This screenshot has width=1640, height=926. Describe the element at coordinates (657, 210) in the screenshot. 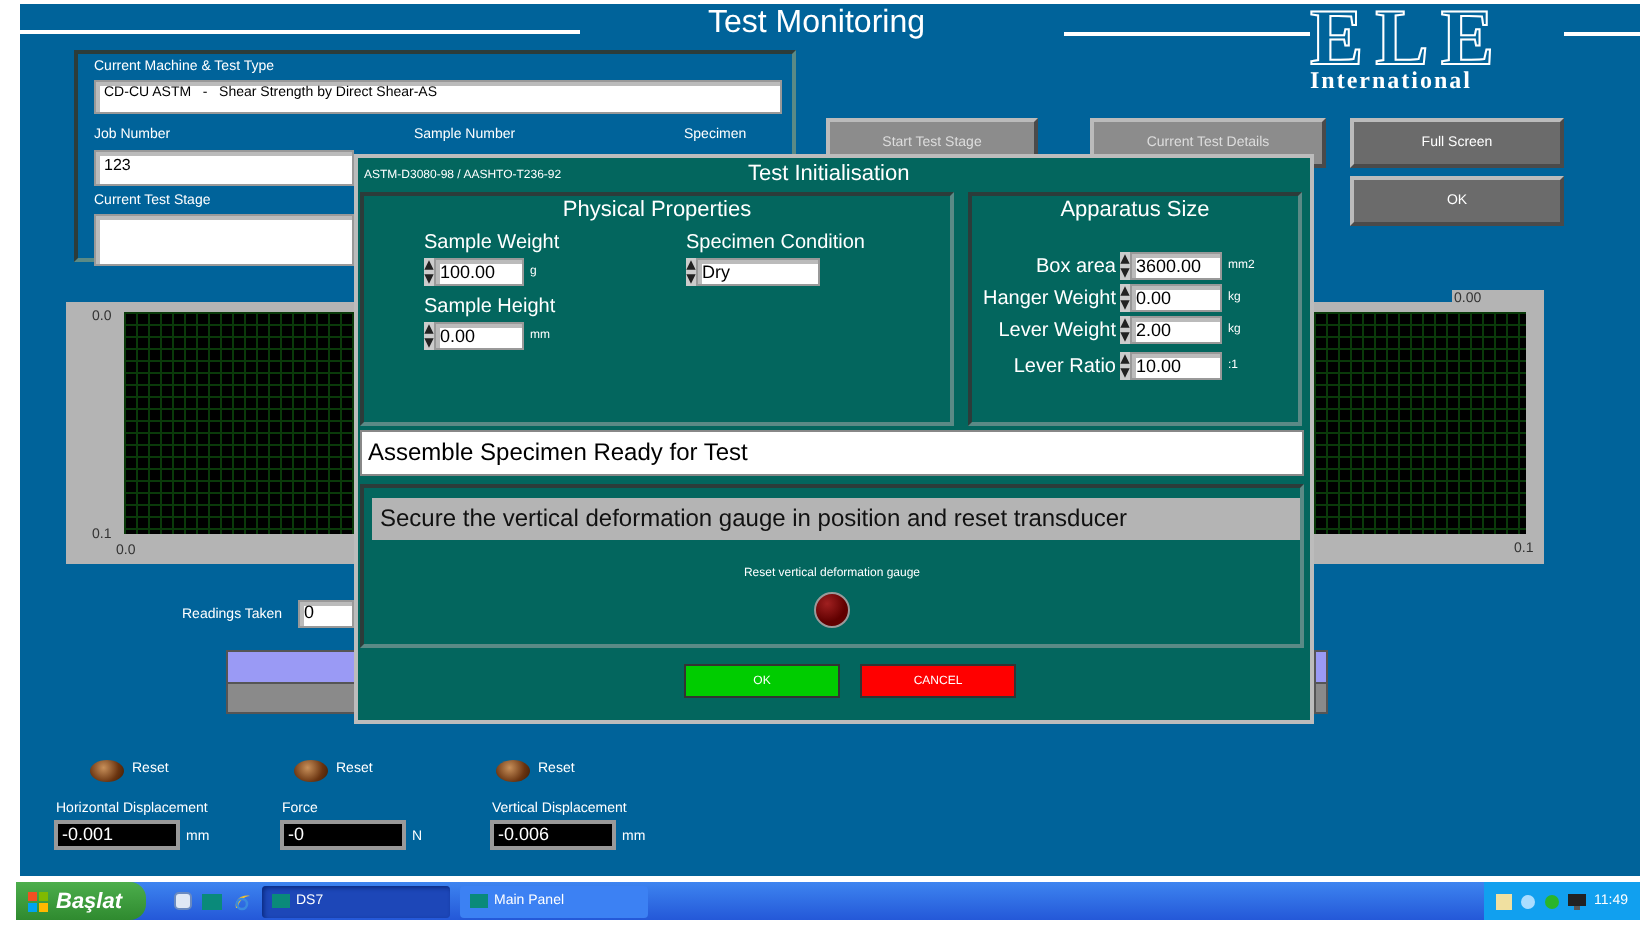

I see `group-title: Physical Properties` at that location.